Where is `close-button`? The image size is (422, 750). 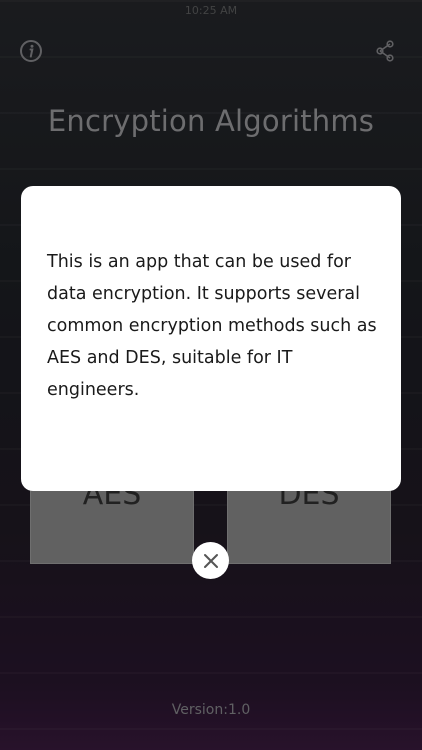
close-button is located at coordinates (210, 560).